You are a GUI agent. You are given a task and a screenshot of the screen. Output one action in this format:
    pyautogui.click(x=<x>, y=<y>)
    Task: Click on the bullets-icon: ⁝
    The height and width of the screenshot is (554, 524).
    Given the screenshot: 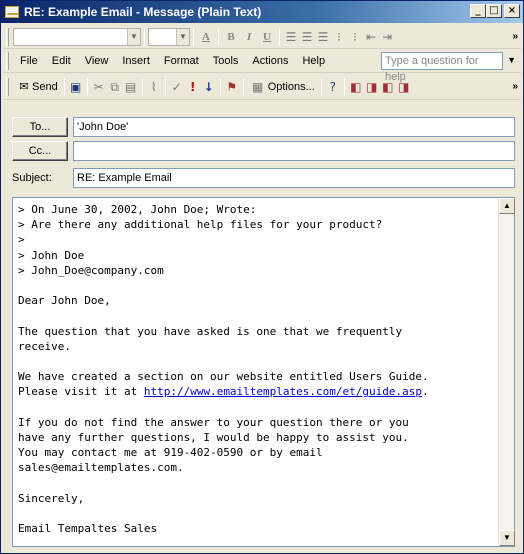 What is the action you would take?
    pyautogui.click(x=339, y=37)
    